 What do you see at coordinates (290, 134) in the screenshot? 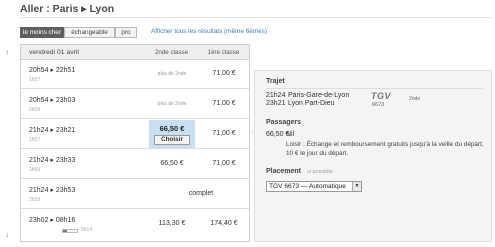
I see `passenger-fare-name: Nil` at bounding box center [290, 134].